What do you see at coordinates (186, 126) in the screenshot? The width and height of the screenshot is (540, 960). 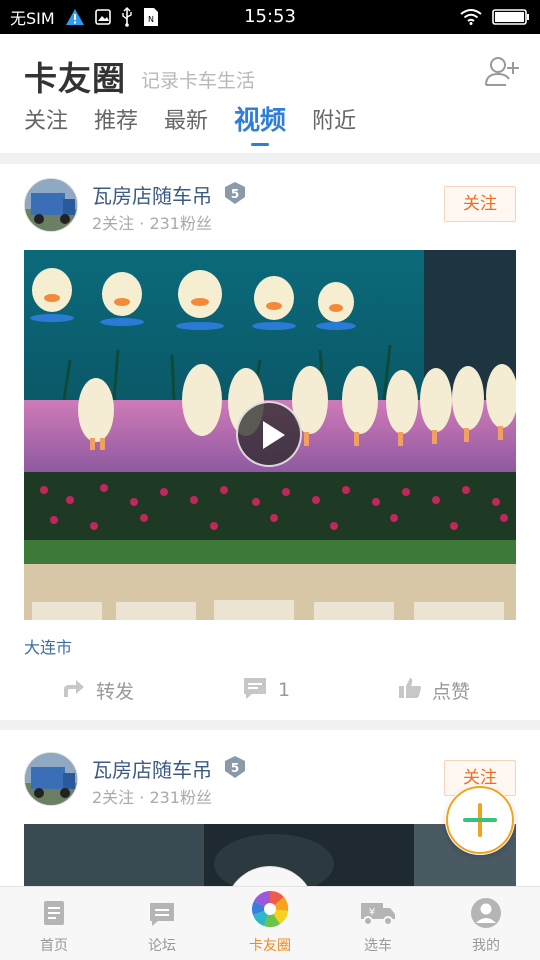 I see `tab-latest: 最新` at bounding box center [186, 126].